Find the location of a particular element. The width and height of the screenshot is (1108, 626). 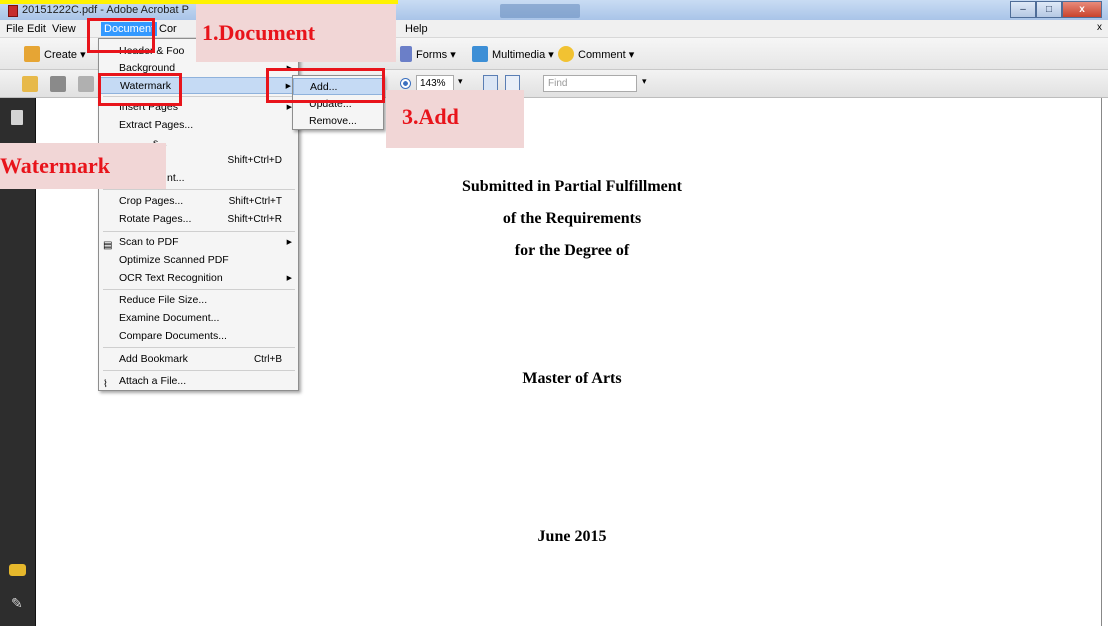

multimedia-icon is located at coordinates (480, 54).